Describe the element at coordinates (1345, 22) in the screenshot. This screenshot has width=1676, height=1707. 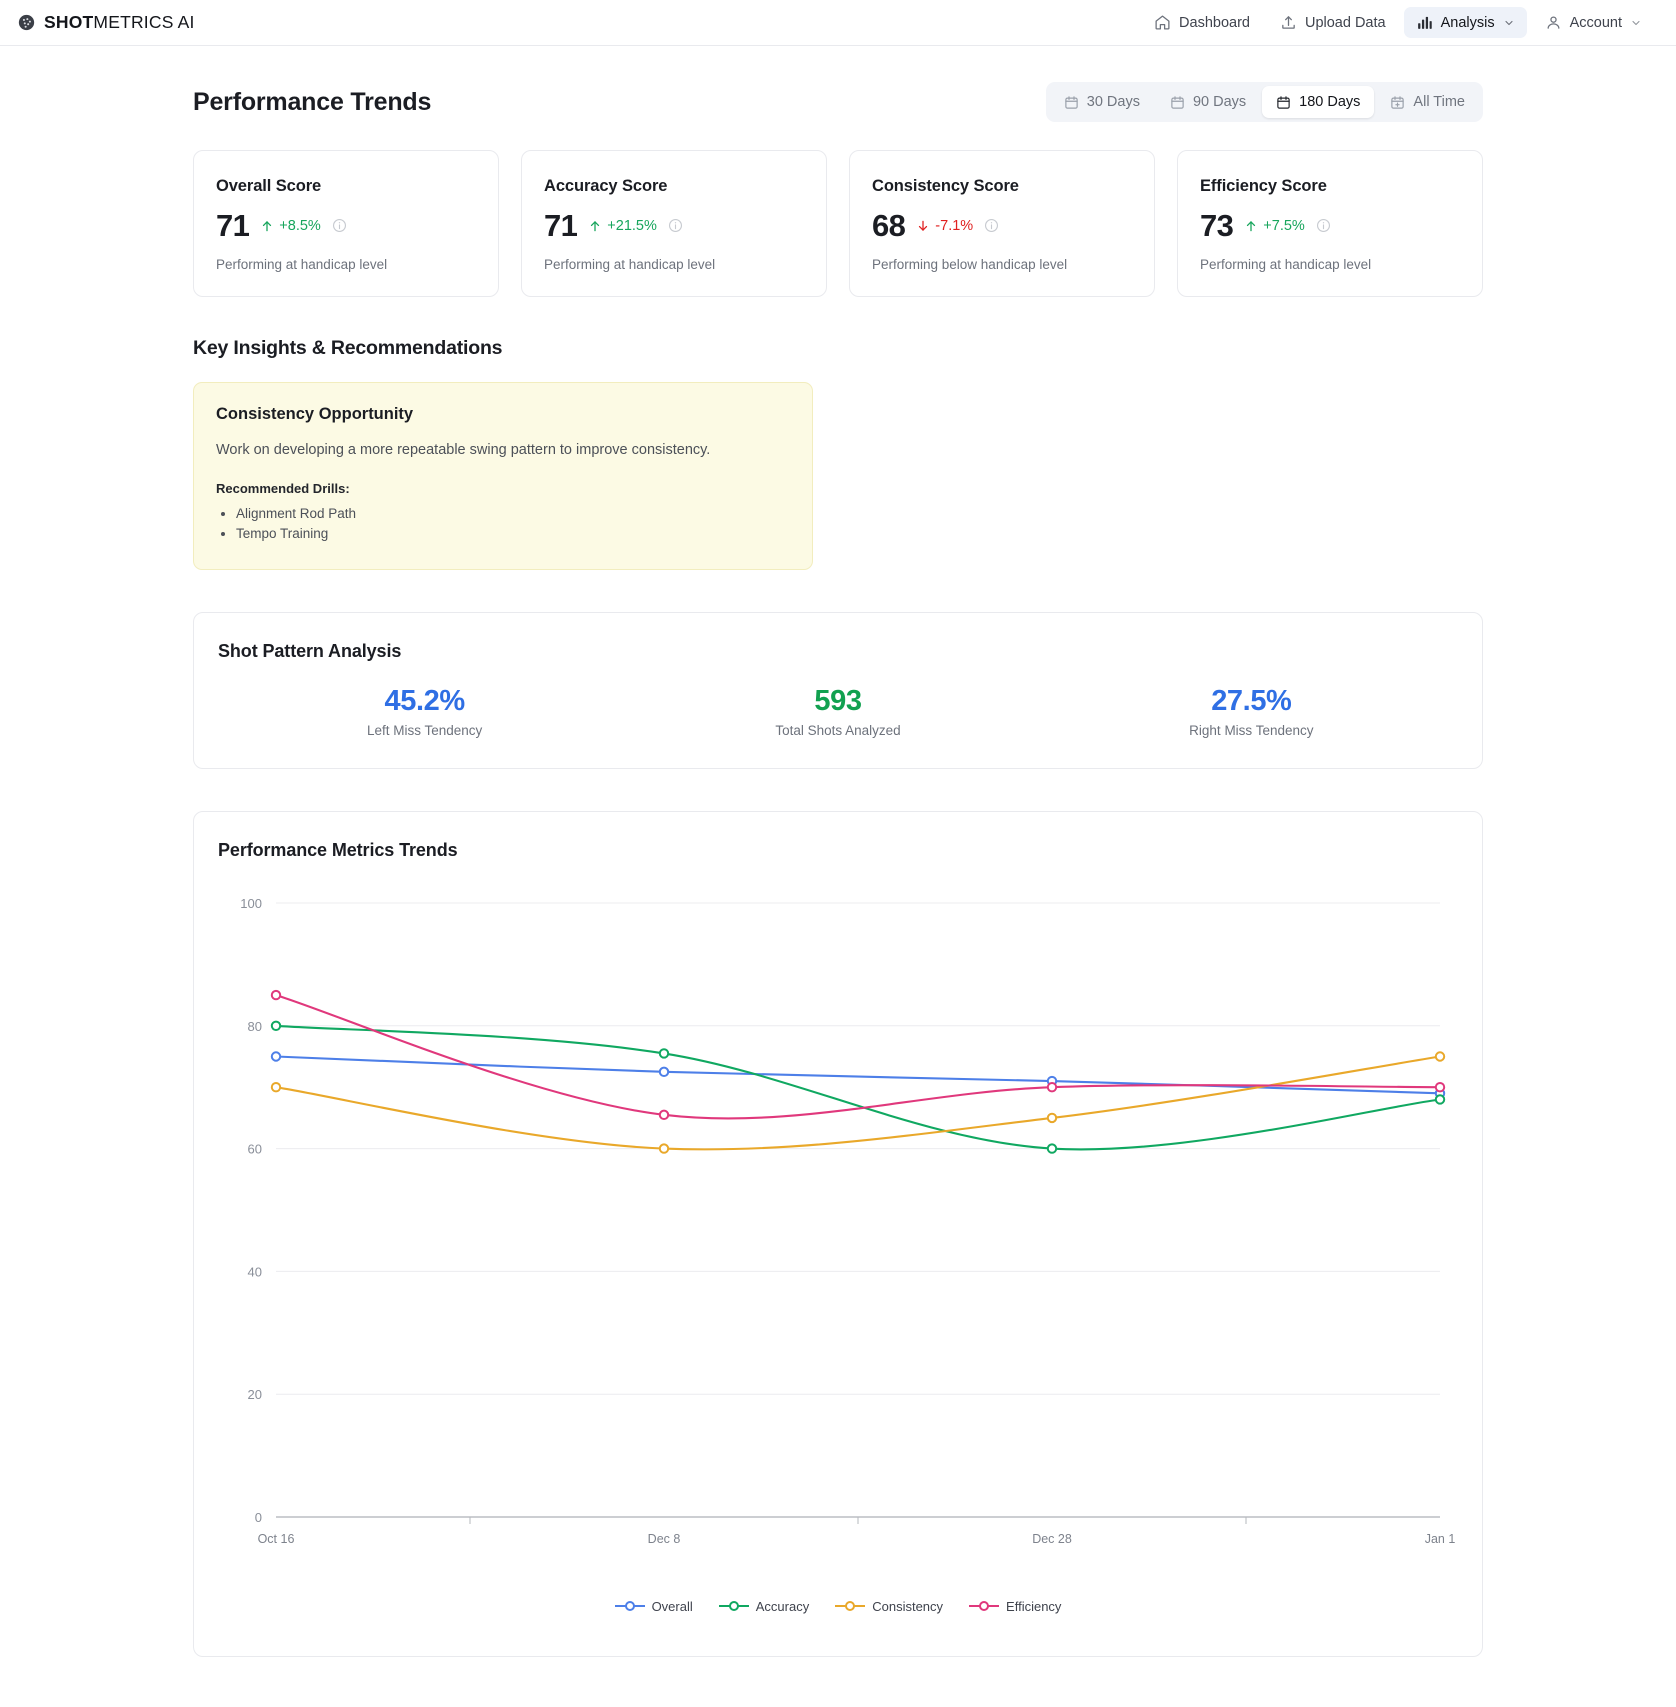
I see `nav-item-upload-data-label: Upload Data` at that location.